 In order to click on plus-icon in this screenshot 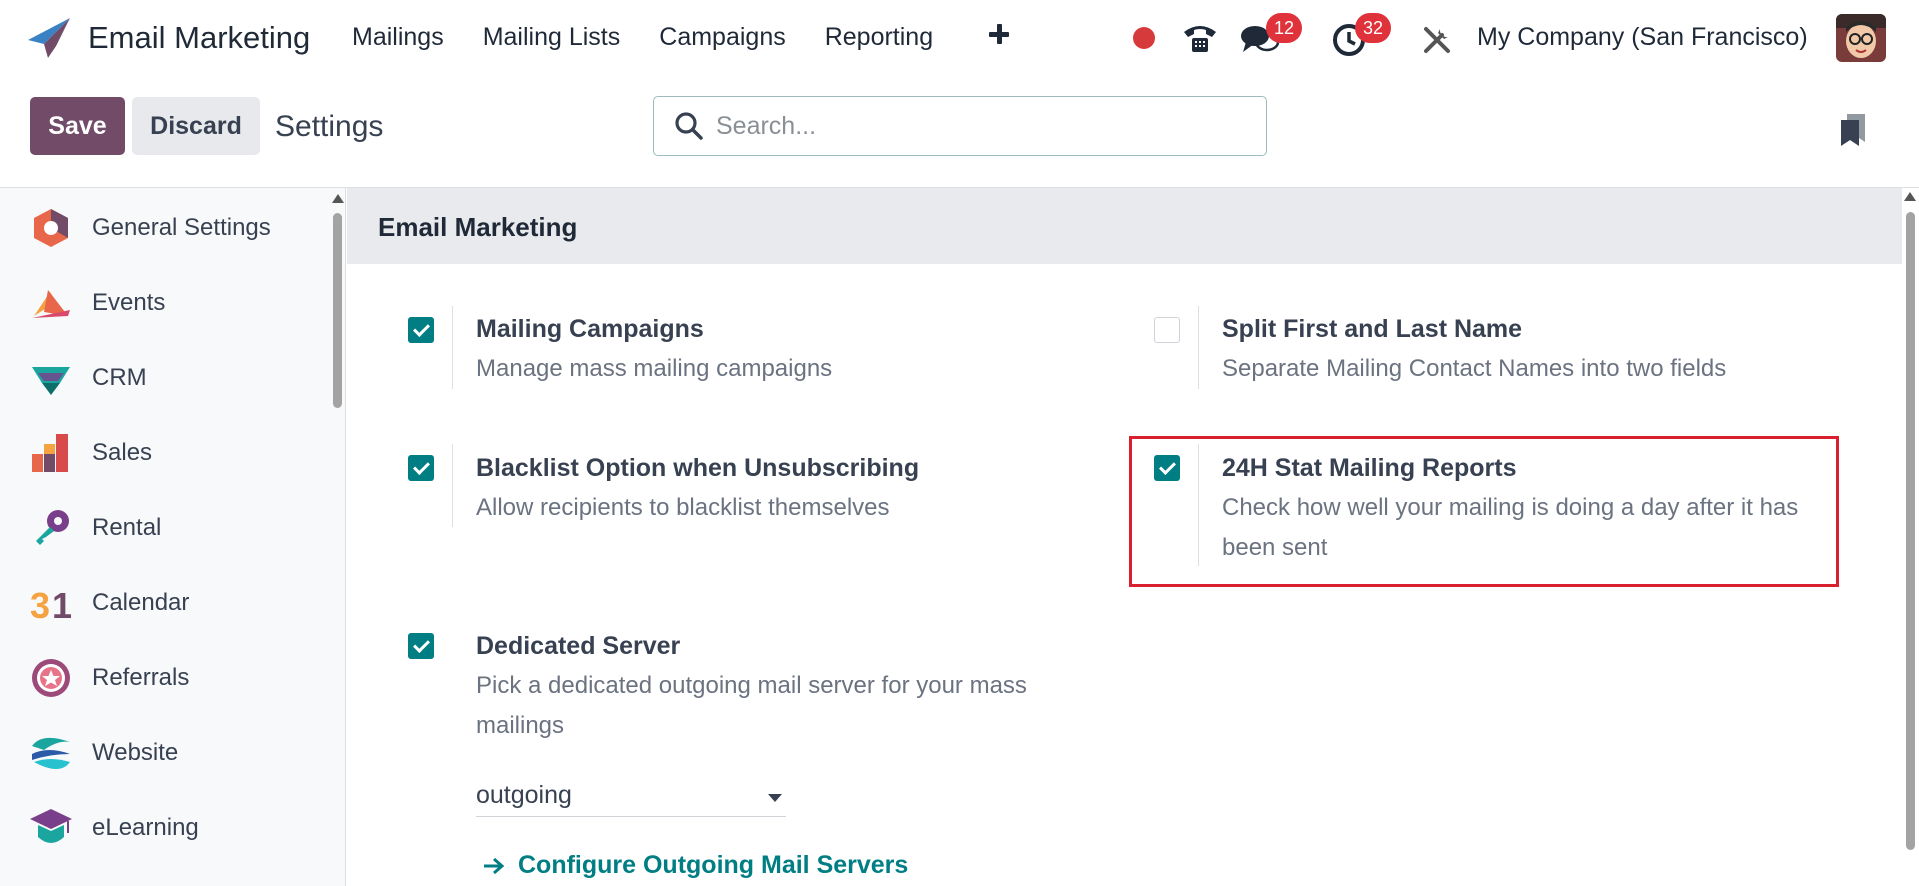, I will do `click(1000, 35)`.